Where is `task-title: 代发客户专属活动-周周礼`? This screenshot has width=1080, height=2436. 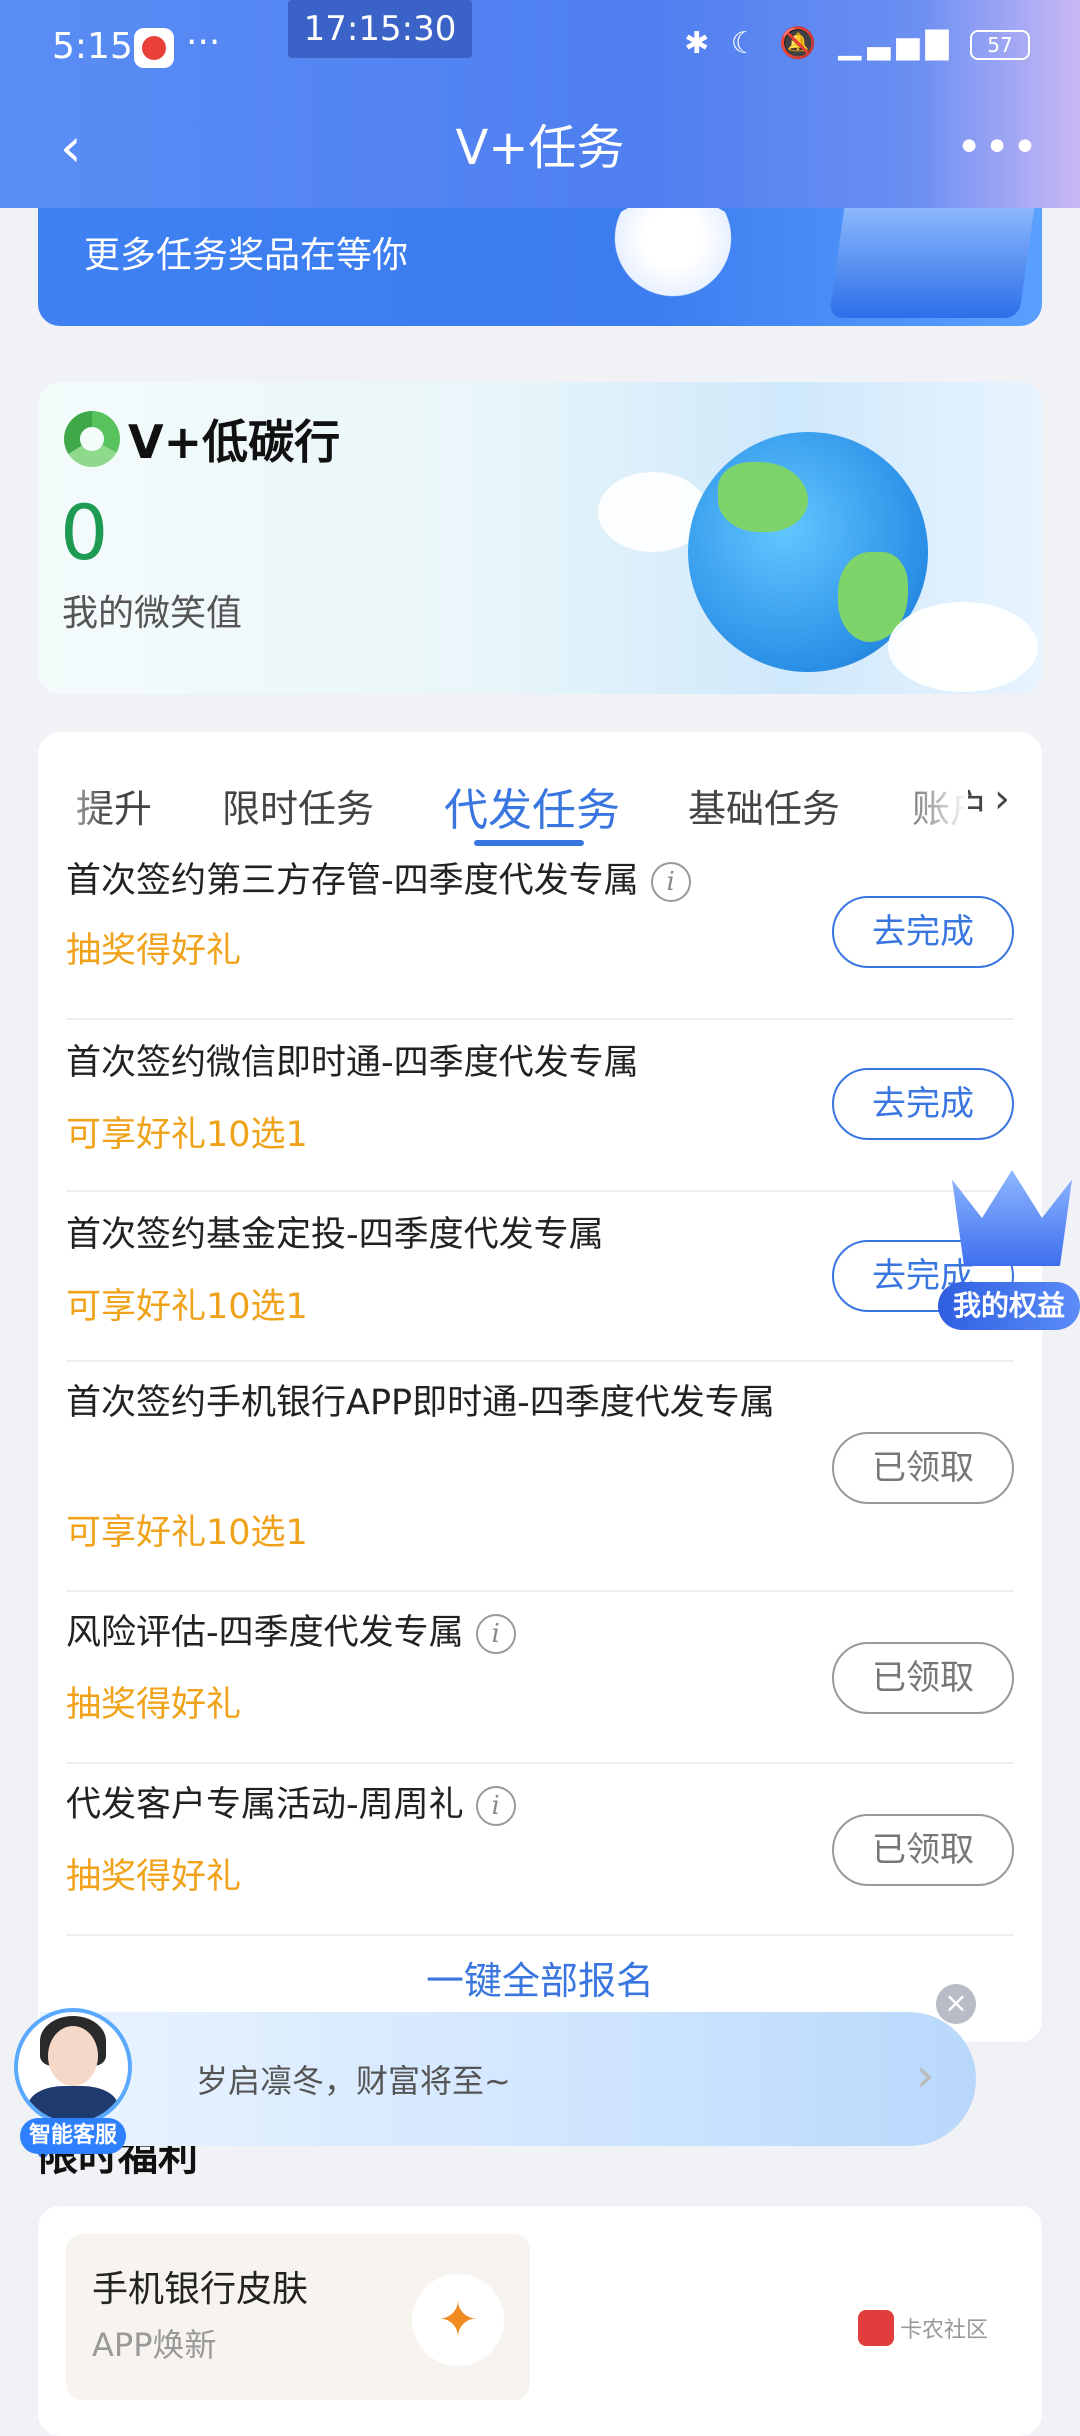
task-title: 代发客户专属活动-周周礼 is located at coordinates (265, 1805).